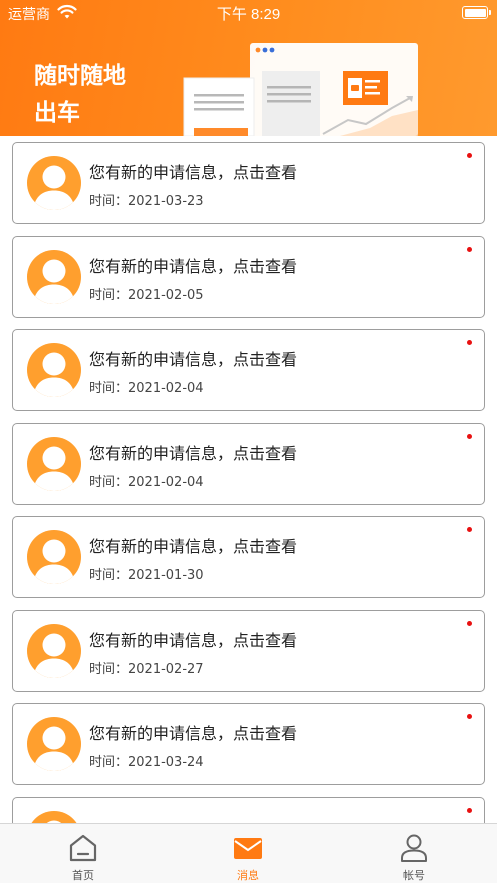 Image resolution: width=497 pixels, height=883 pixels. Describe the element at coordinates (248, 557) in the screenshot. I see `message-card: 您有新的申请信息，点击查看 时间：2021-01-30` at that location.